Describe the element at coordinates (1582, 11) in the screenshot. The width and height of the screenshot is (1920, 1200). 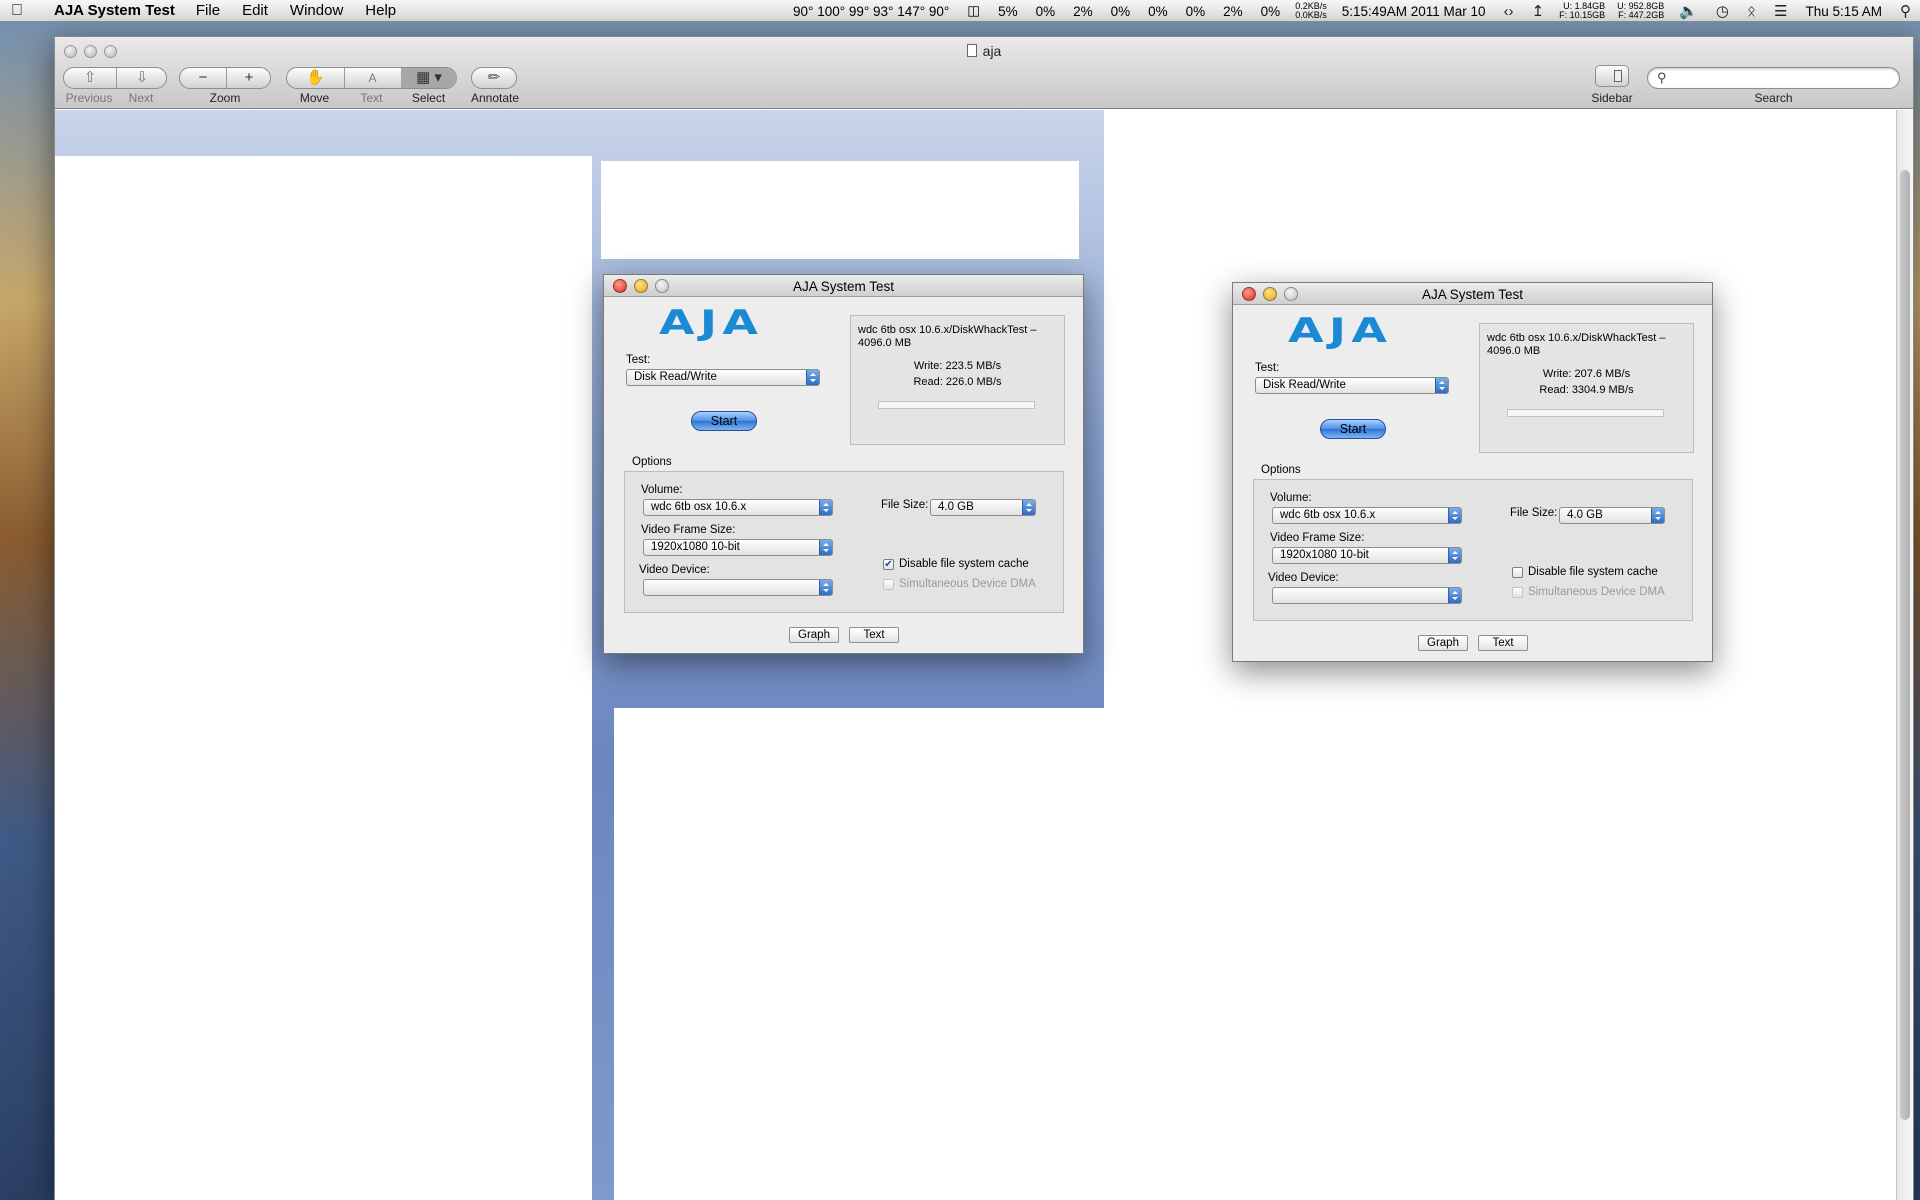
I see `memory-meter: U: 1.84GB F: 10.15GB` at that location.